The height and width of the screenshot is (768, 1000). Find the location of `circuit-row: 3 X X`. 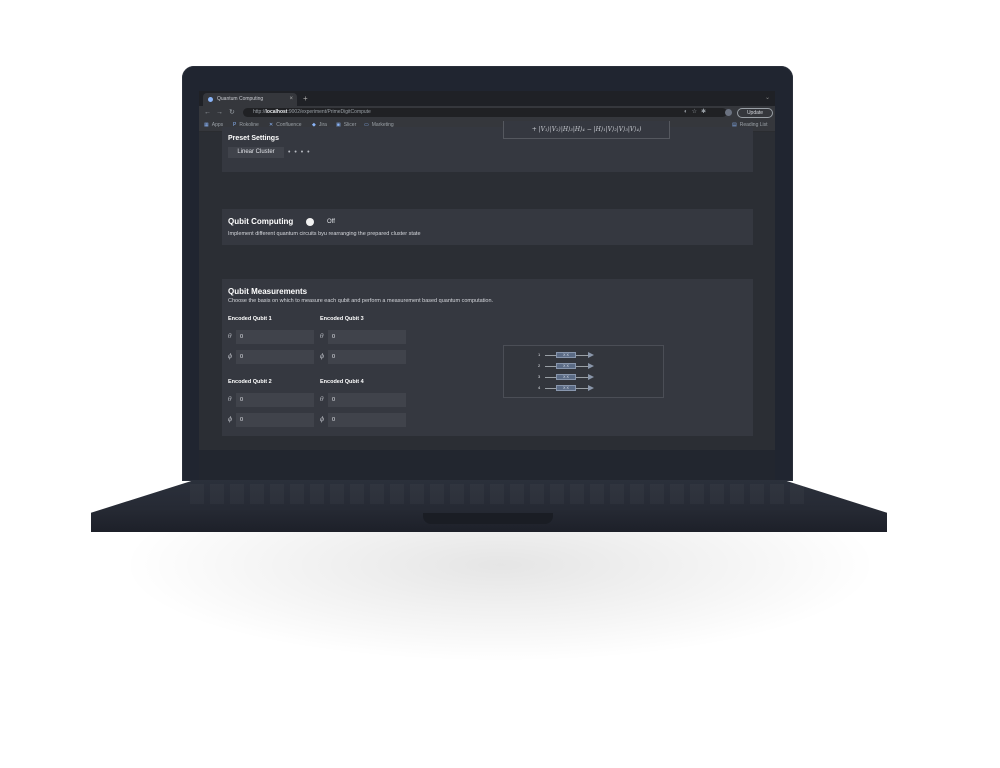

circuit-row: 3 X X is located at coordinates (583, 377).